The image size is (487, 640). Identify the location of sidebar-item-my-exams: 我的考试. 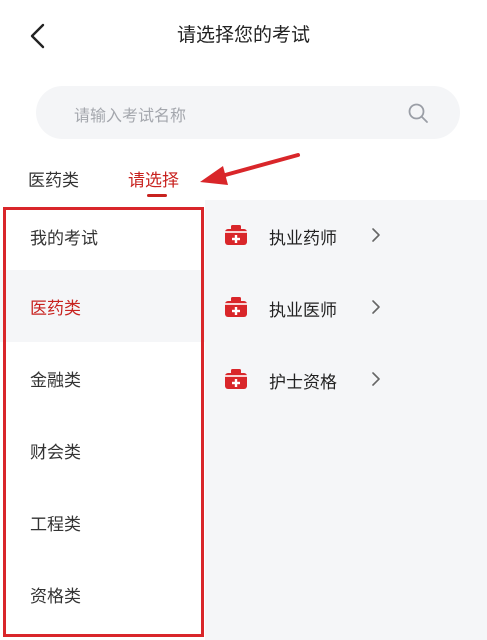
(102, 236).